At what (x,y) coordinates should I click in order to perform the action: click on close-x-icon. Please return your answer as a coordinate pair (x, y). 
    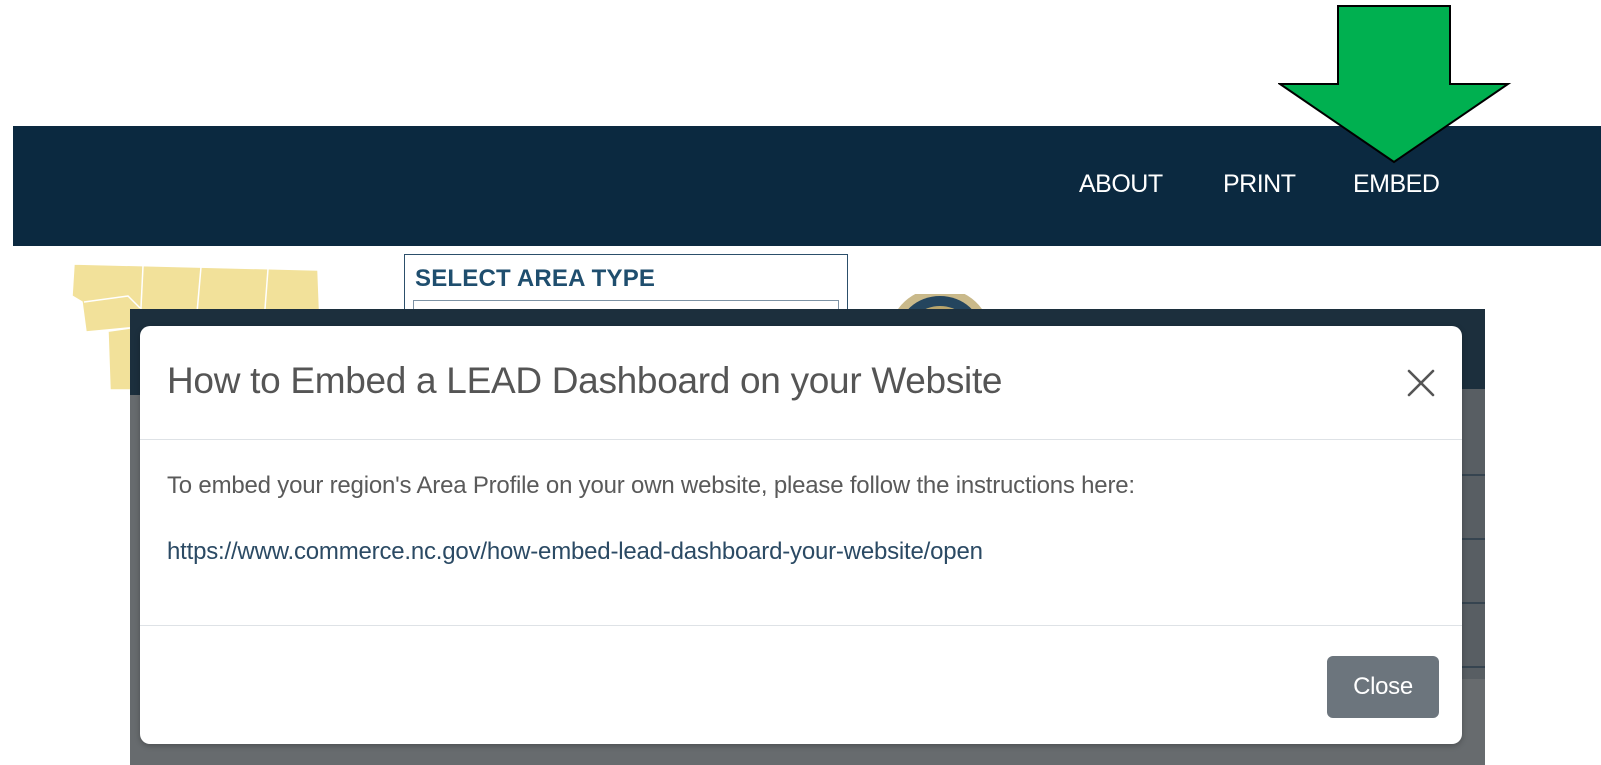
    Looking at the image, I should click on (1421, 383).